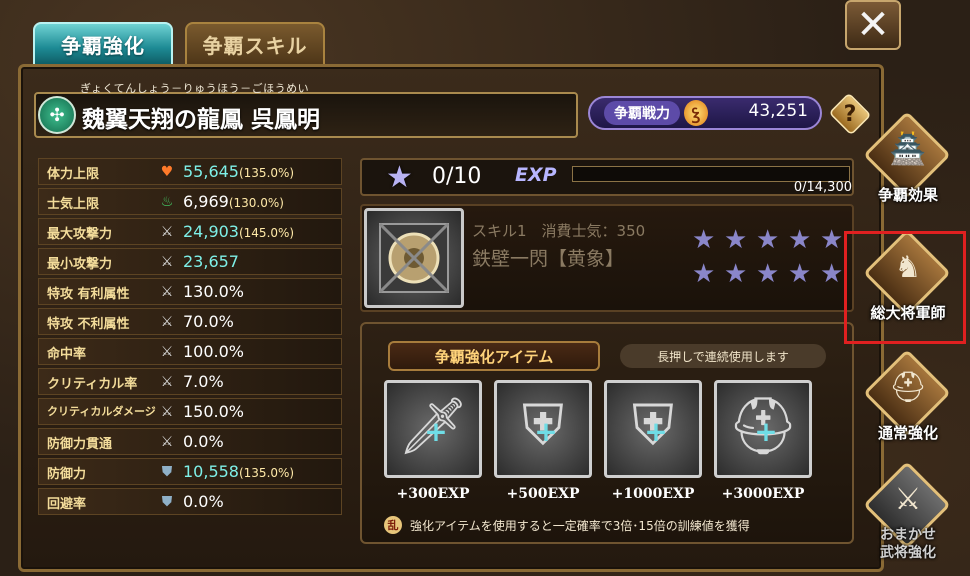  What do you see at coordinates (822, 187) in the screenshot?
I see `exp-progress-text: 0/14,300` at bounding box center [822, 187].